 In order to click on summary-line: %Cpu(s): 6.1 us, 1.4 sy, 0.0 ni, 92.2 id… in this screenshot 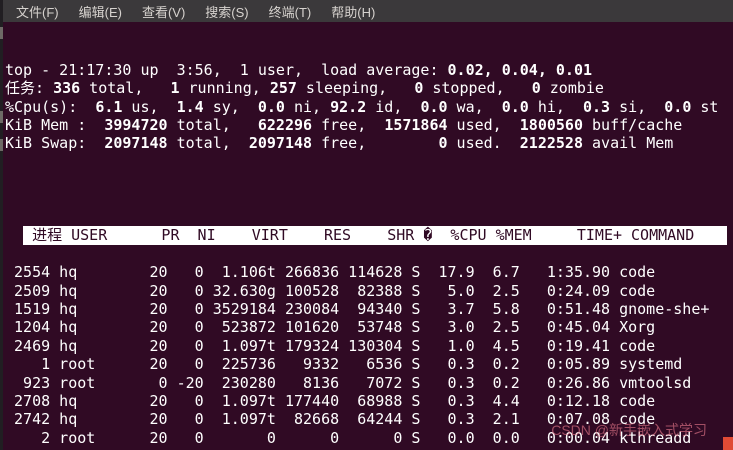, I will do `click(362, 106)`.